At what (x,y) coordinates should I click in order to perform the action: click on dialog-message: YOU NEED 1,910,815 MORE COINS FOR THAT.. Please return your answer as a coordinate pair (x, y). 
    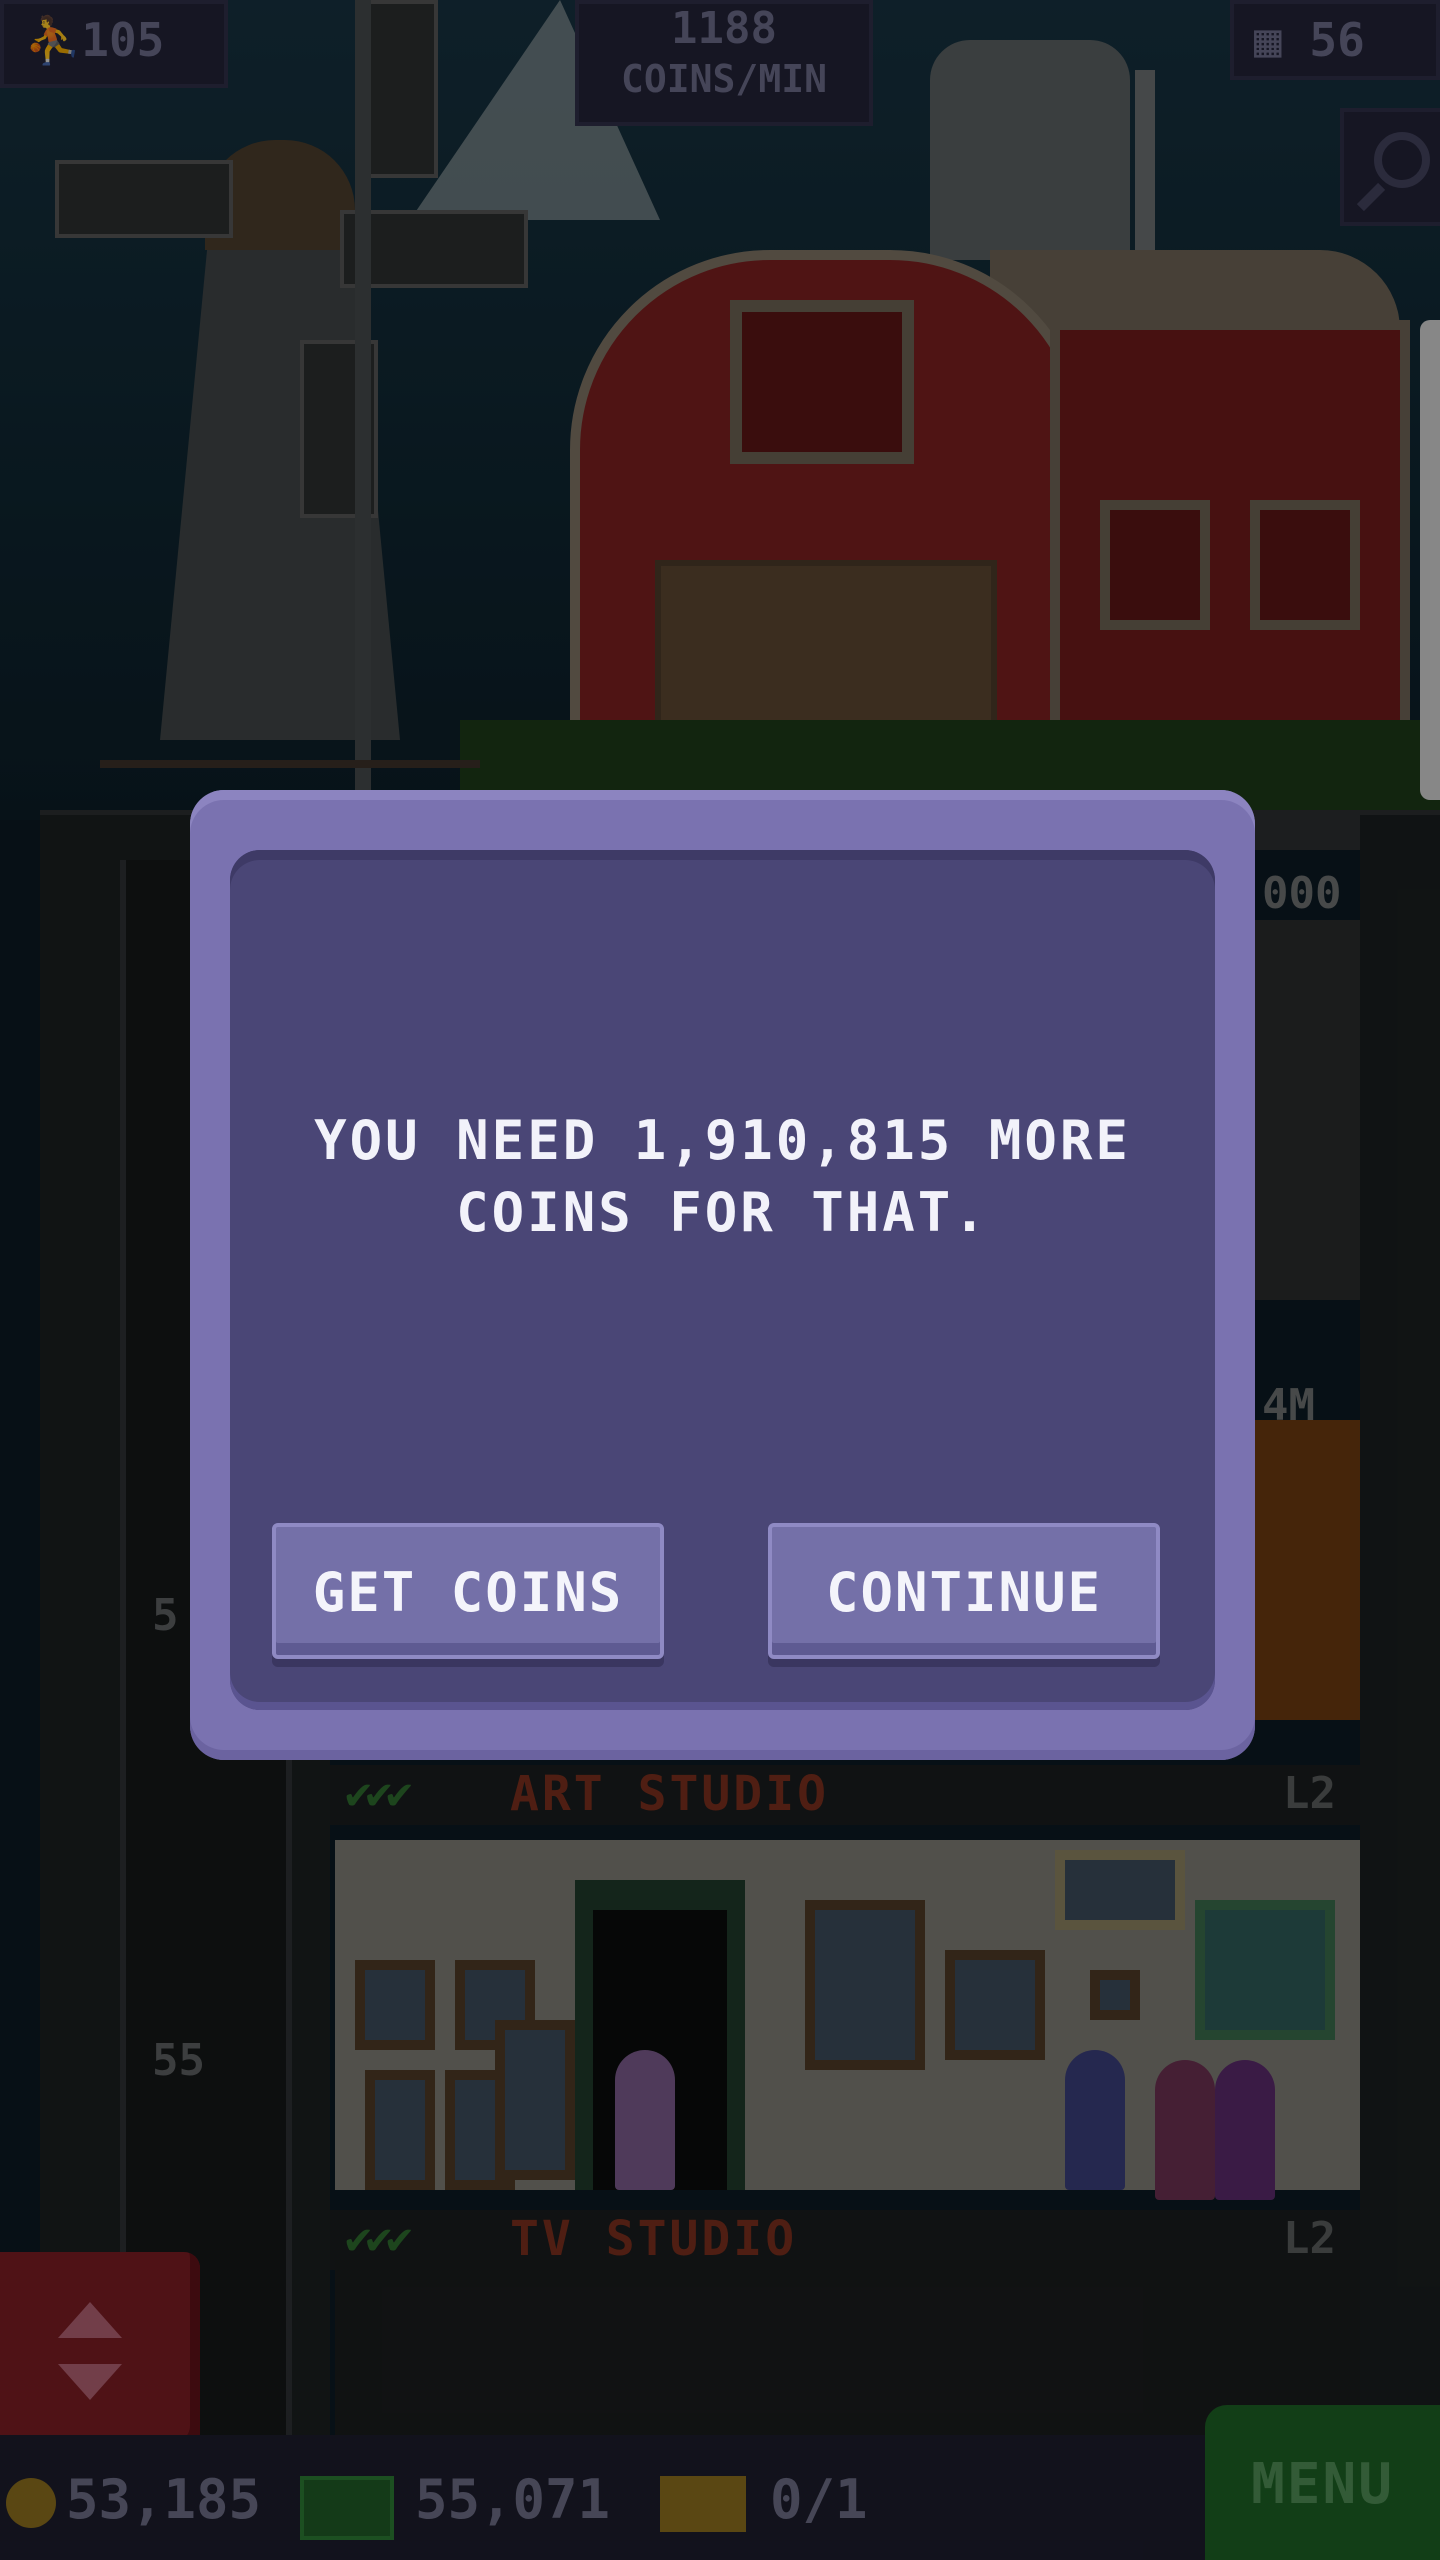
    Looking at the image, I should click on (722, 1176).